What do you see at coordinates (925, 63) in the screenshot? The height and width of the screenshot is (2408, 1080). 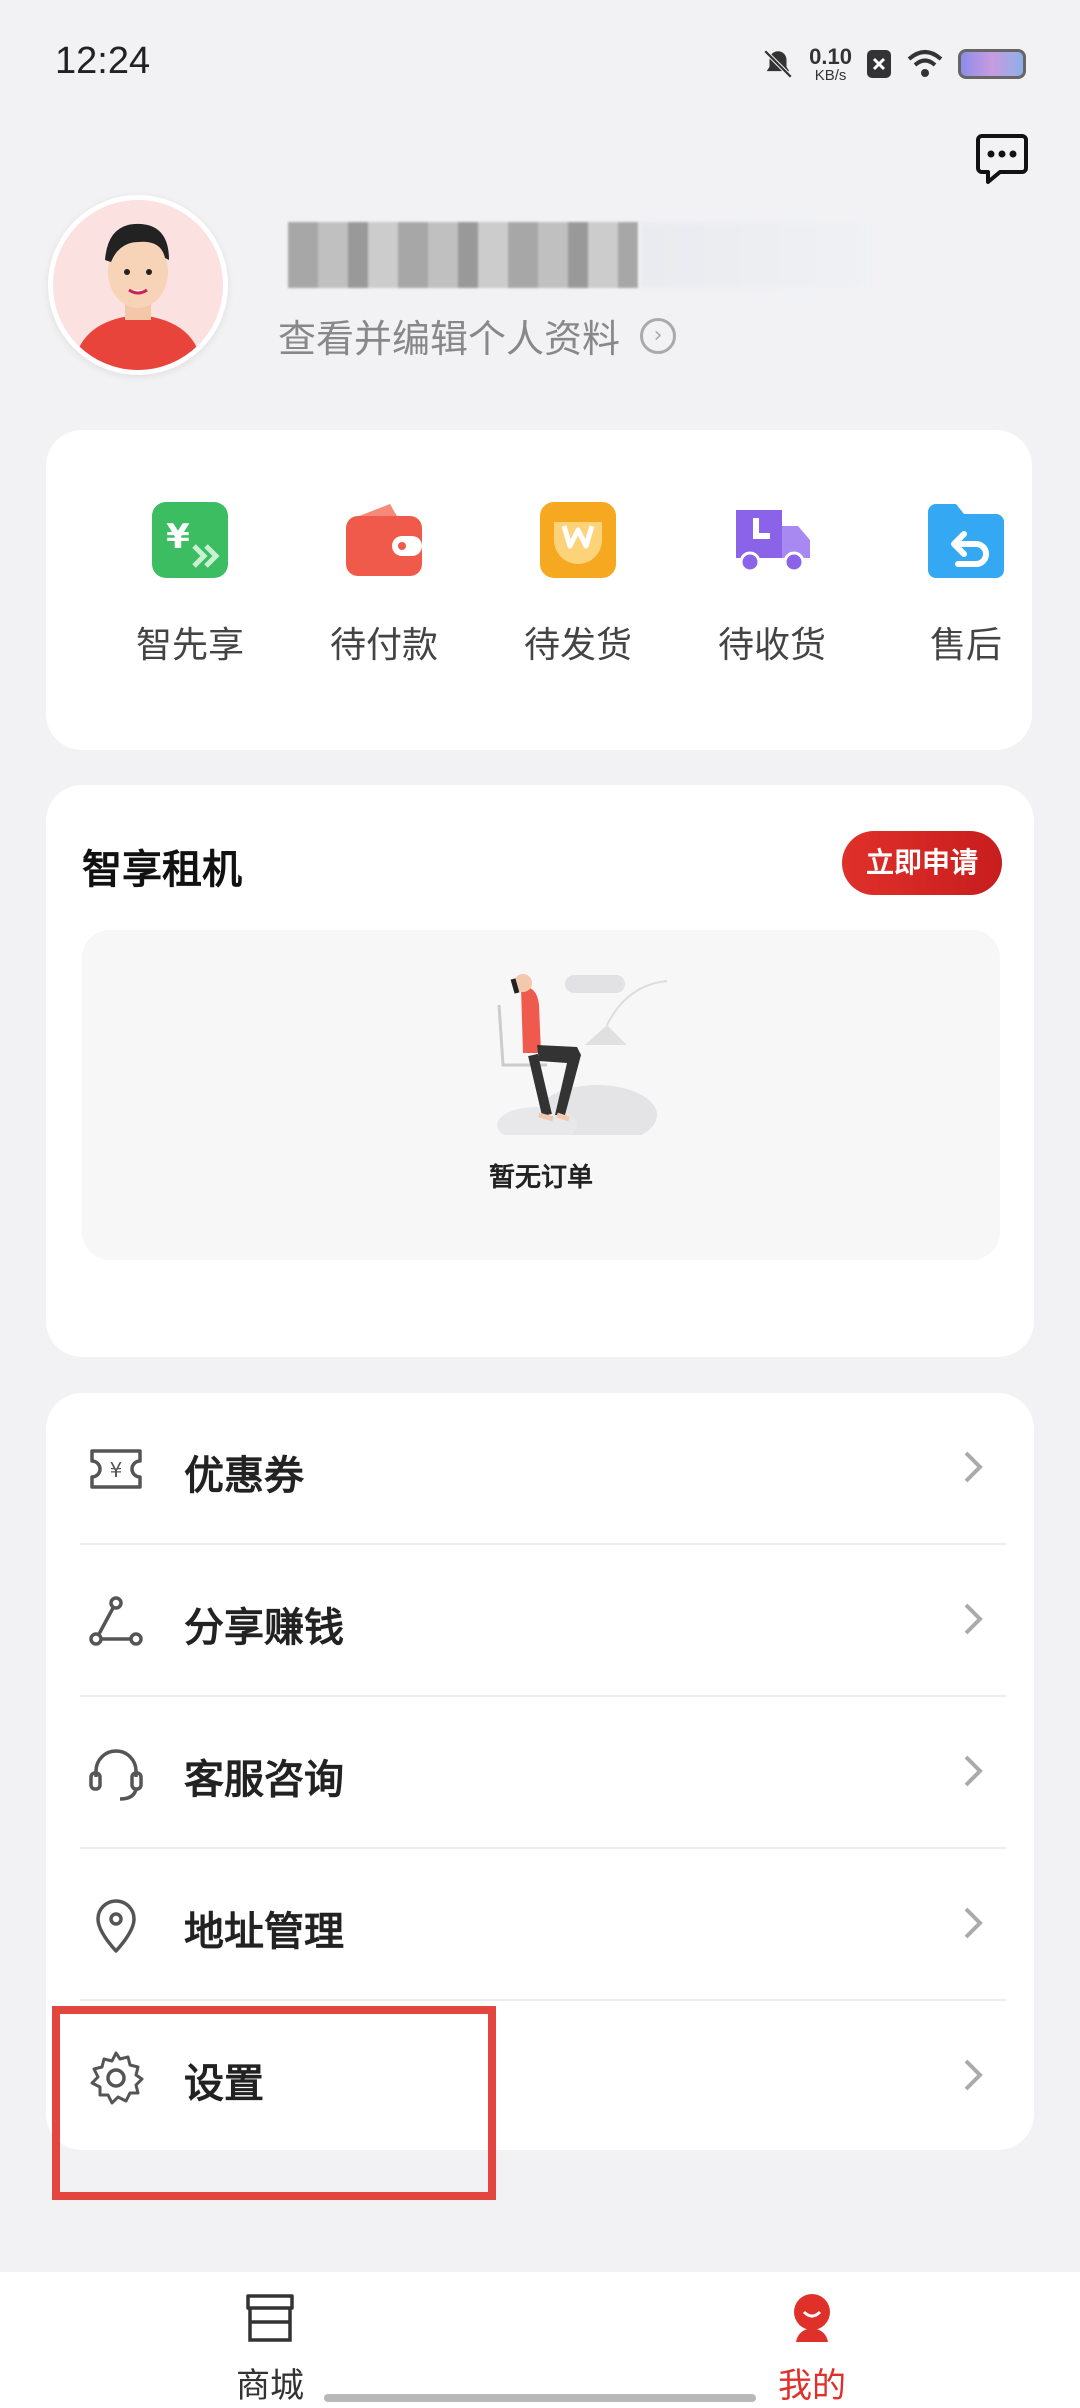 I see `wifi-icon` at bounding box center [925, 63].